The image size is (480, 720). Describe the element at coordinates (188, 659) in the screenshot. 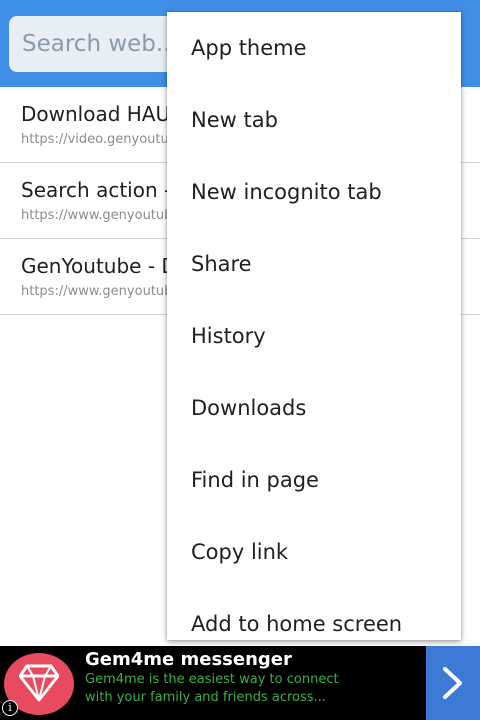

I see `ad-title: Gem4me messenger` at that location.